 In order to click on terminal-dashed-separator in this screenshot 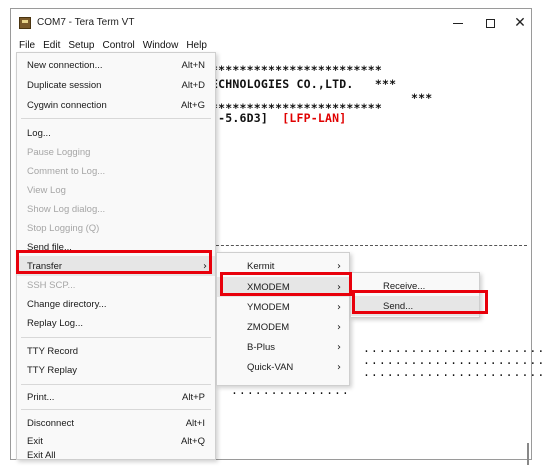, I will do `click(369, 245)`.